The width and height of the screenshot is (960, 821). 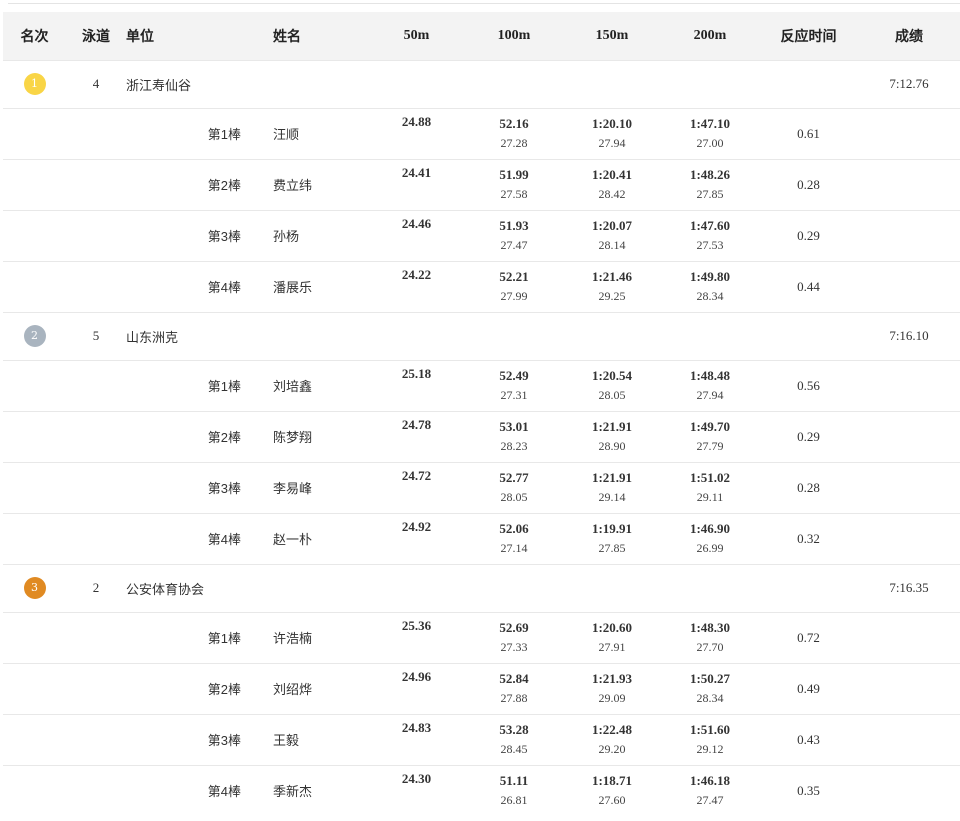 I want to click on cumulative-value: 1:47.10, so click(x=710, y=123).